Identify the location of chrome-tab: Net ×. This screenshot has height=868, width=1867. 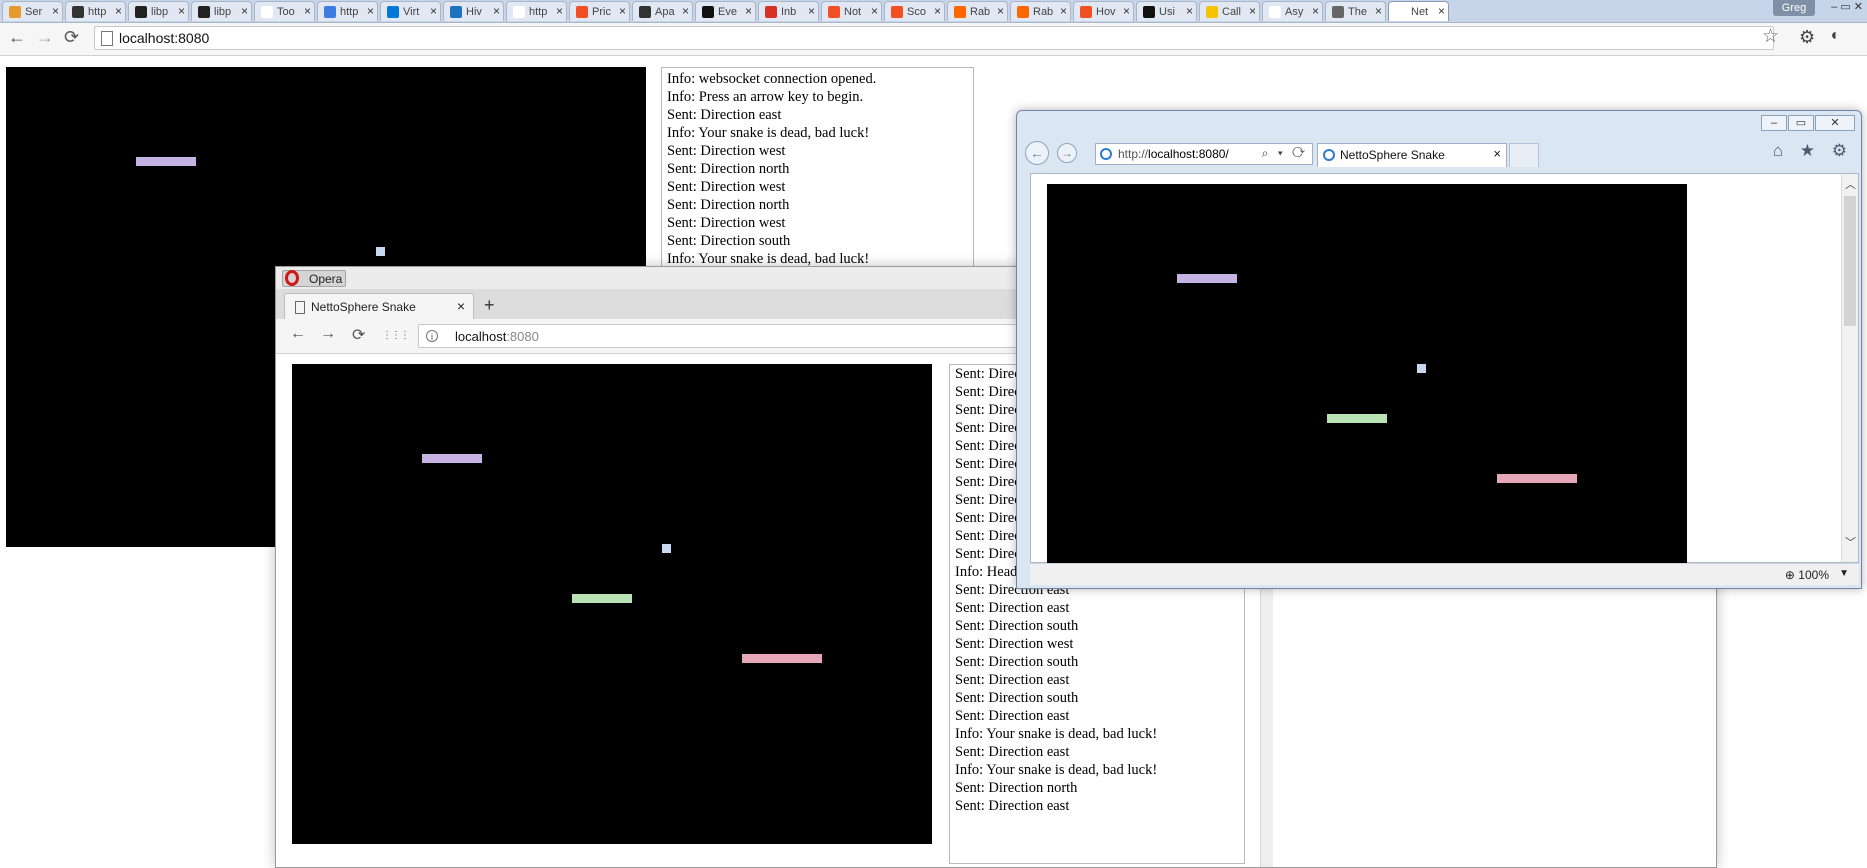
(1418, 11).